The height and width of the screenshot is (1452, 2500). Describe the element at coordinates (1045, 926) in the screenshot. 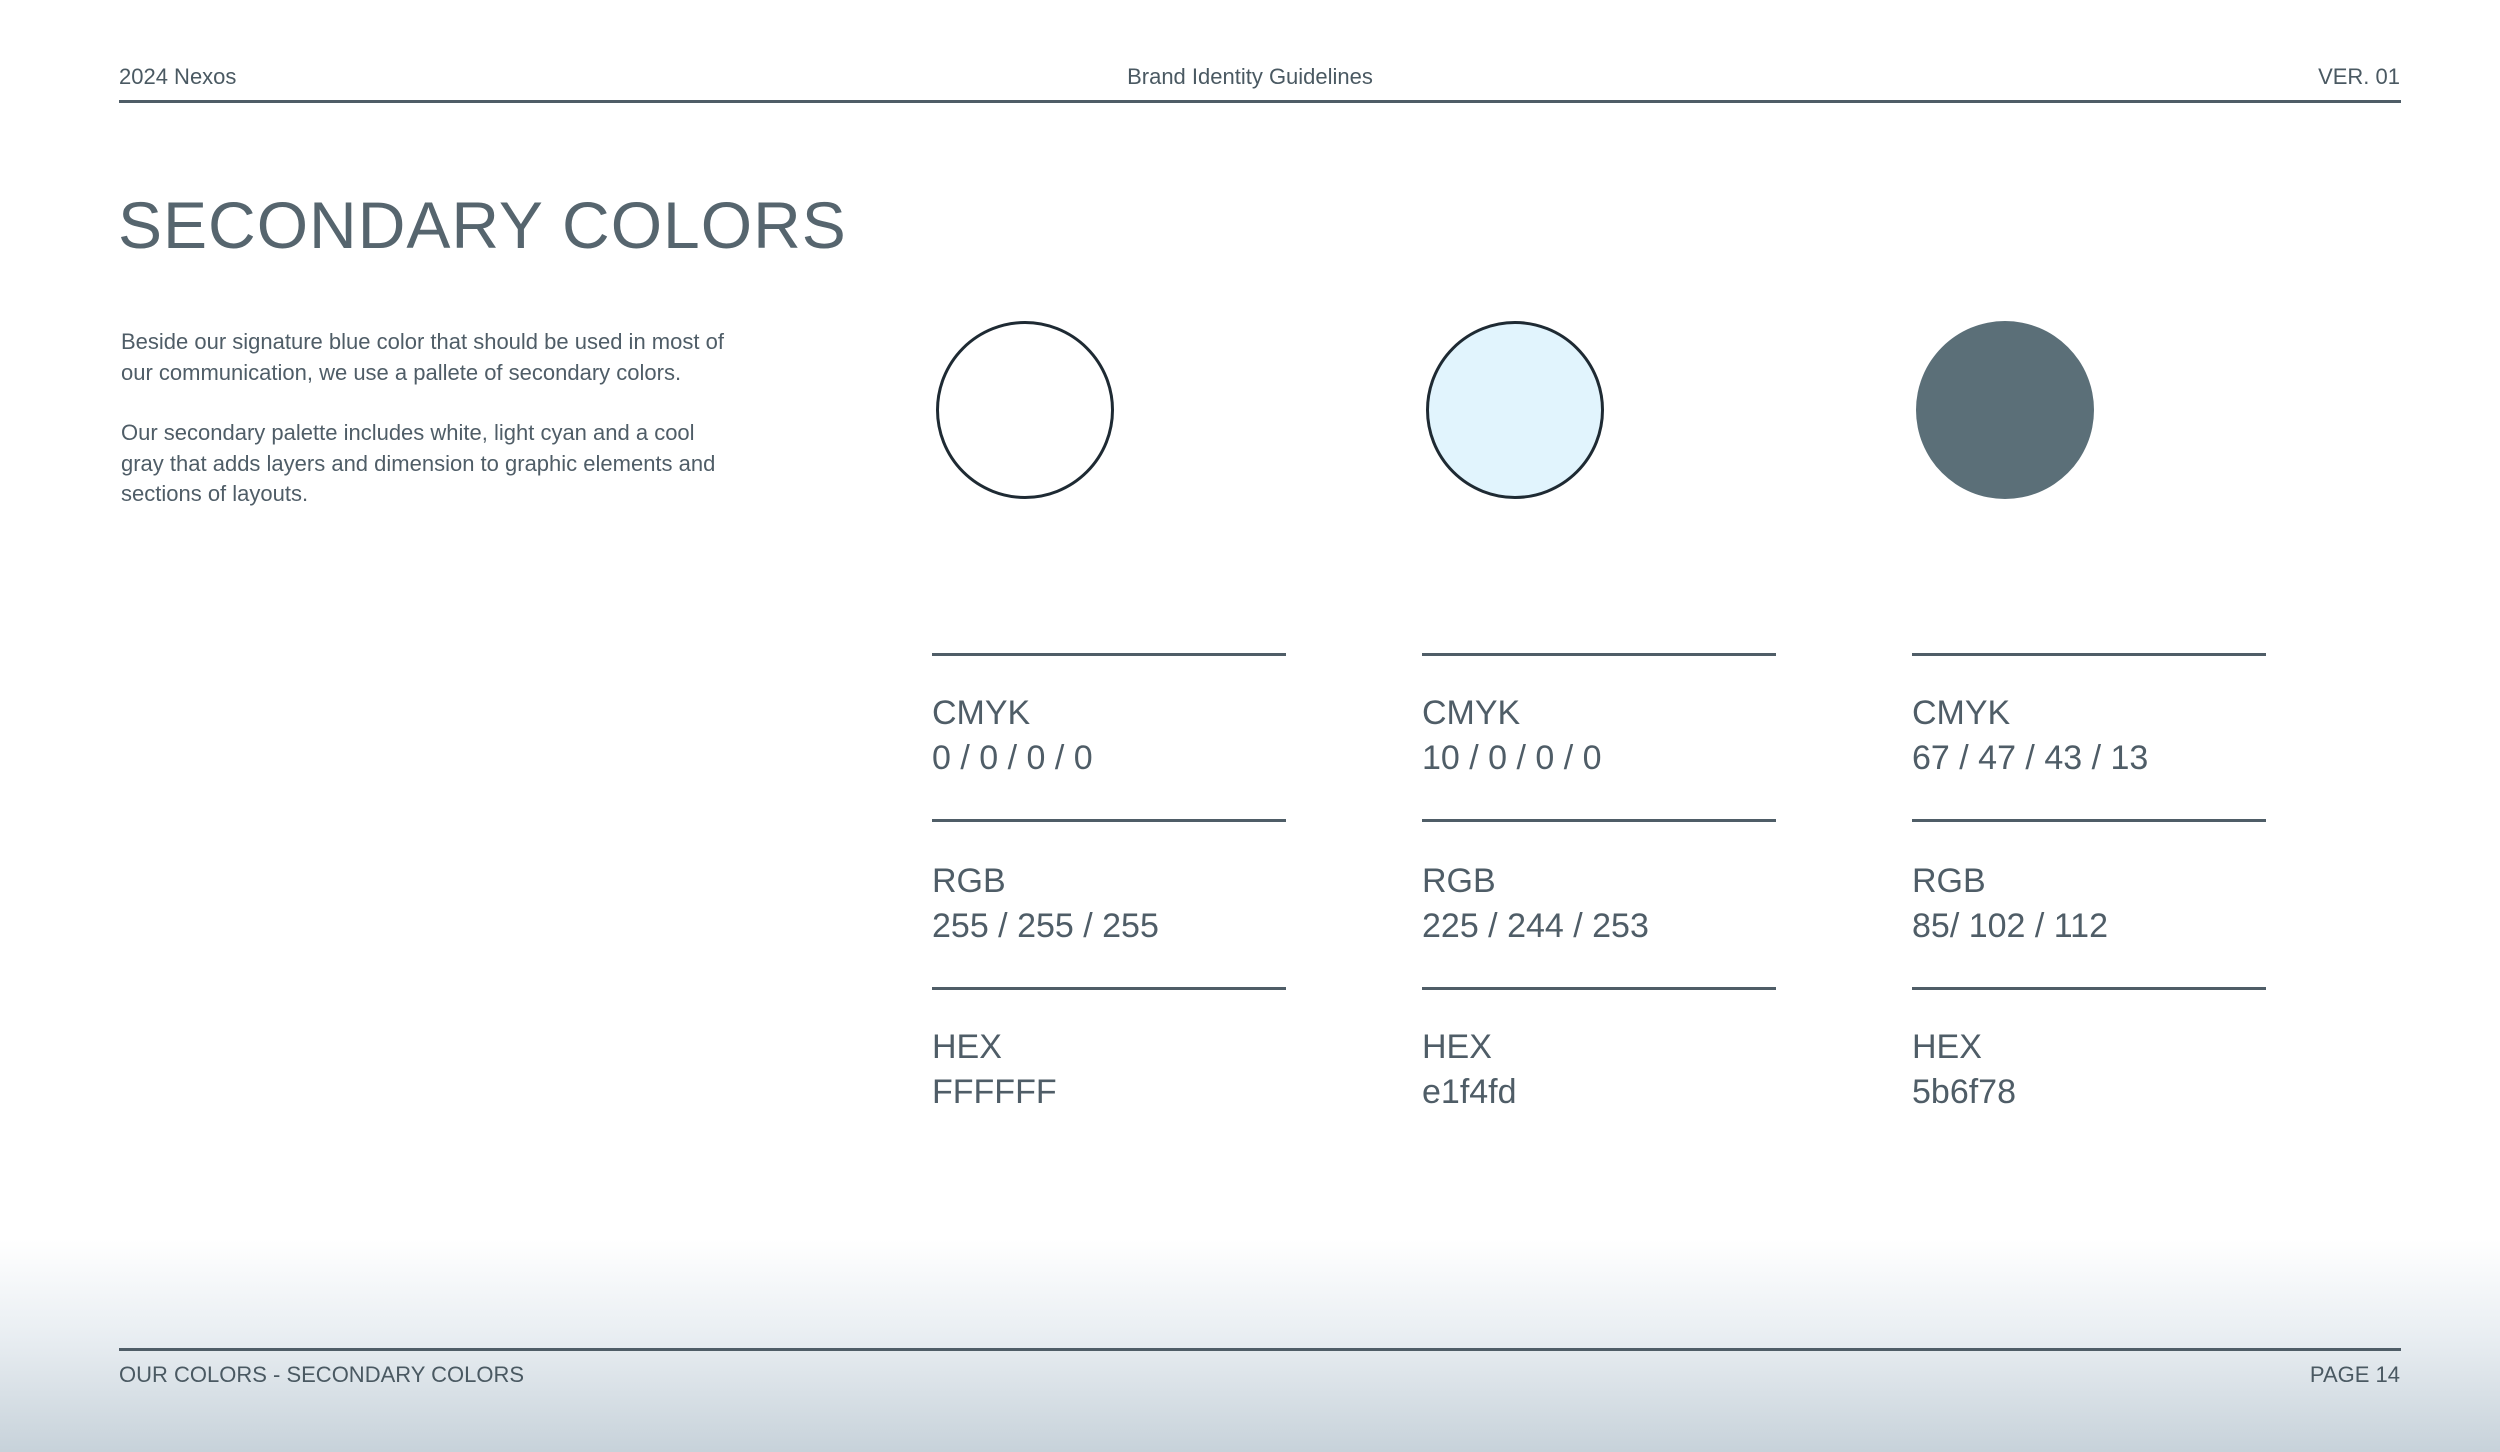

I see `rgb-value: 255 / 255 / 255` at that location.